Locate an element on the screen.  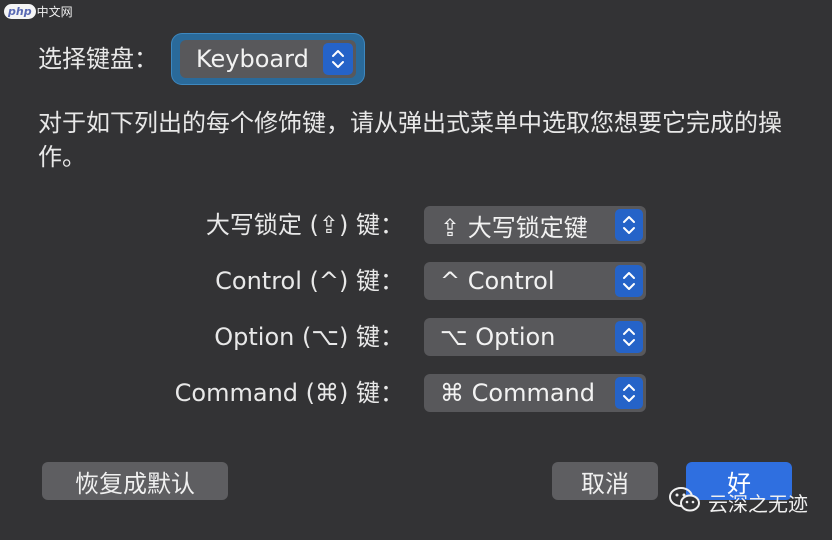
keyboard-select-label: 选择键盘： is located at coordinates (98, 59).